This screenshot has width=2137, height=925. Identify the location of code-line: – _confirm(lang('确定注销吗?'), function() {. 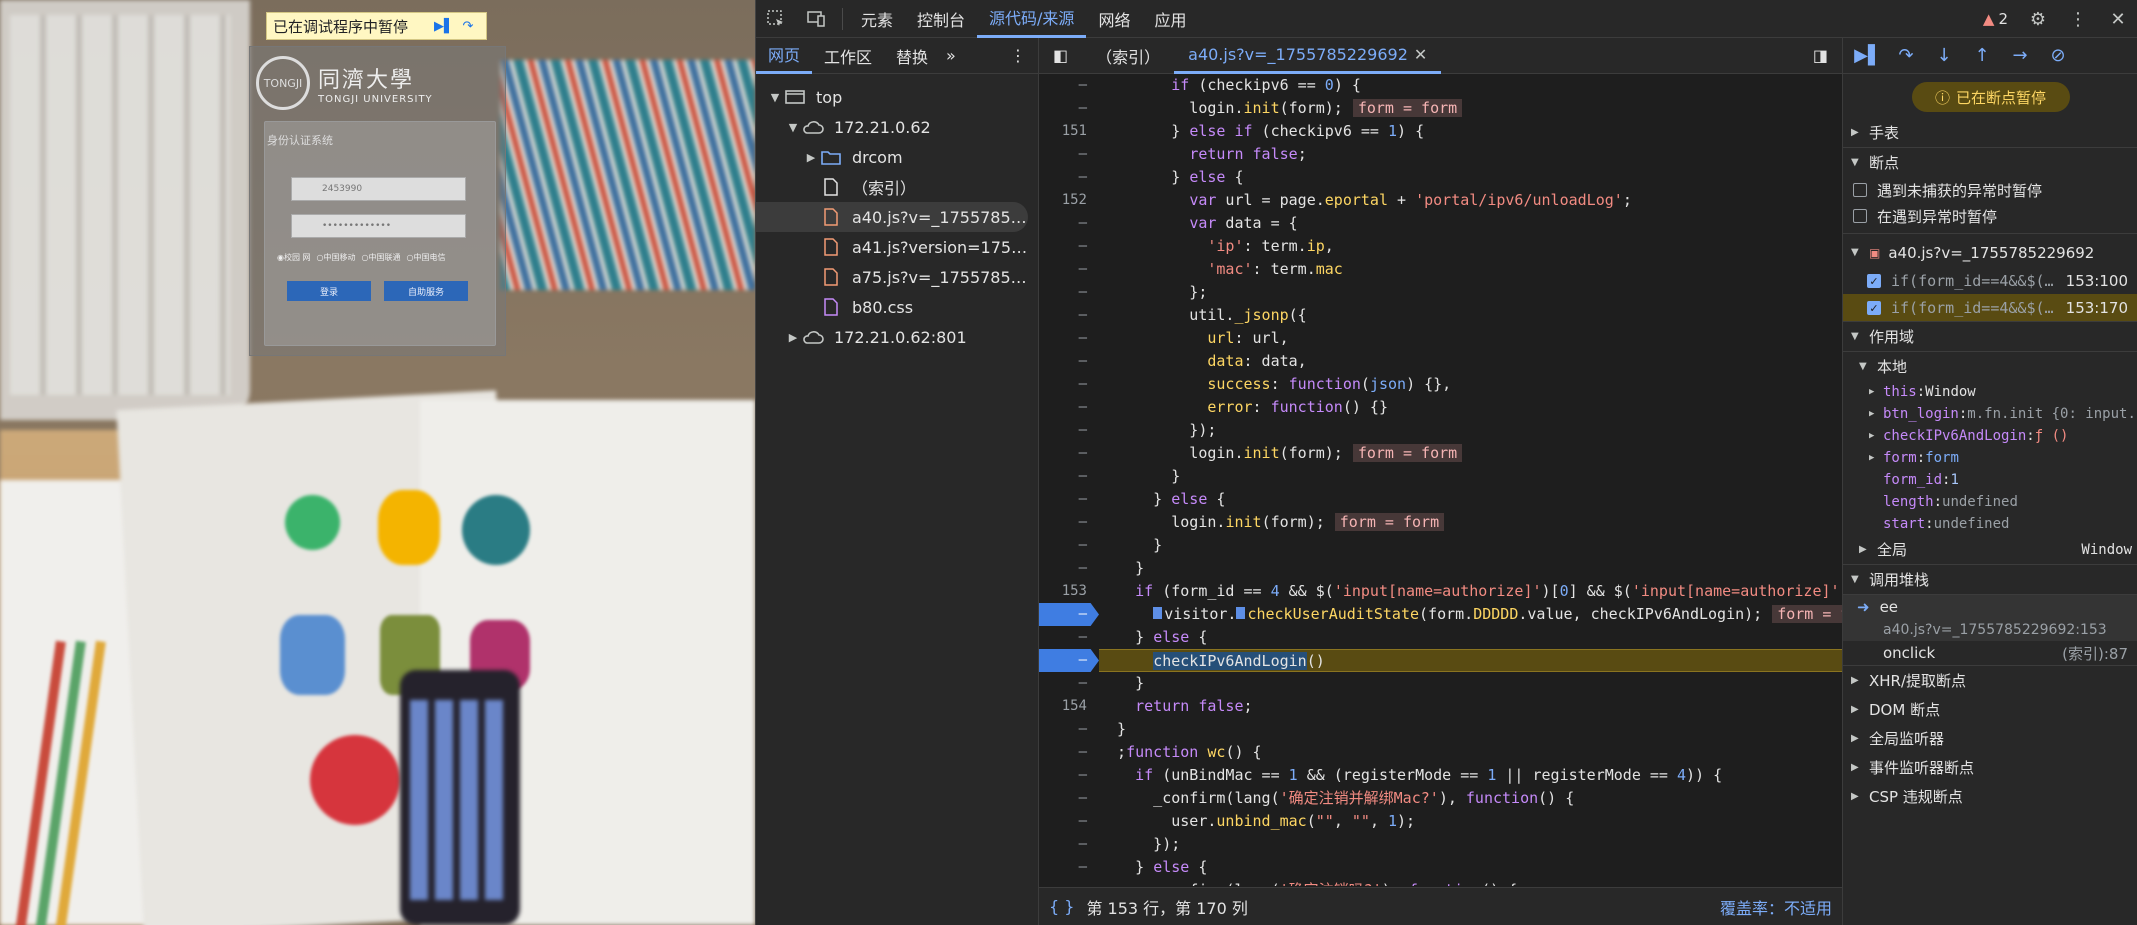
(1440, 882).